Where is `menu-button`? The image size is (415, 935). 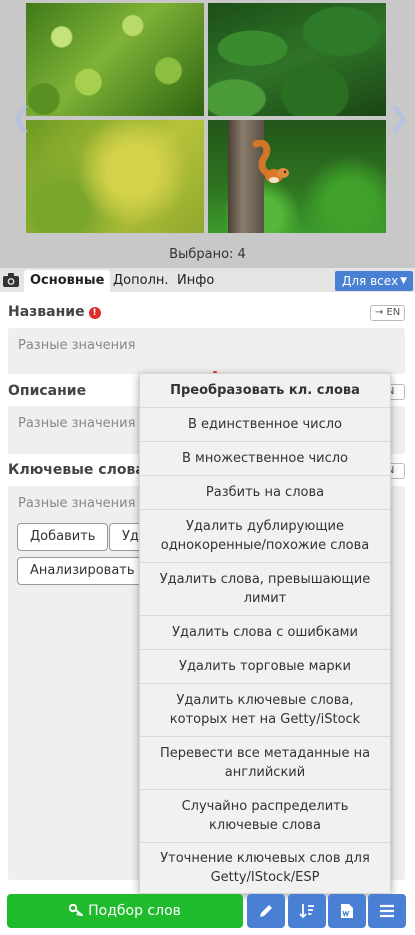 menu-button is located at coordinates (387, 911).